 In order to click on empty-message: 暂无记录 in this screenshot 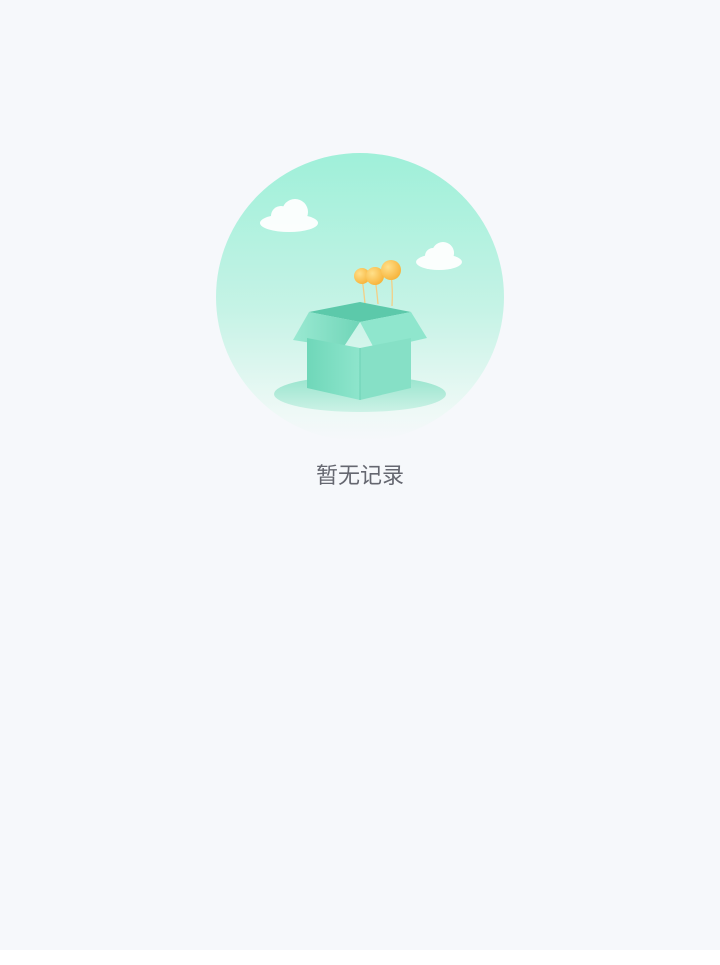, I will do `click(359, 476)`.